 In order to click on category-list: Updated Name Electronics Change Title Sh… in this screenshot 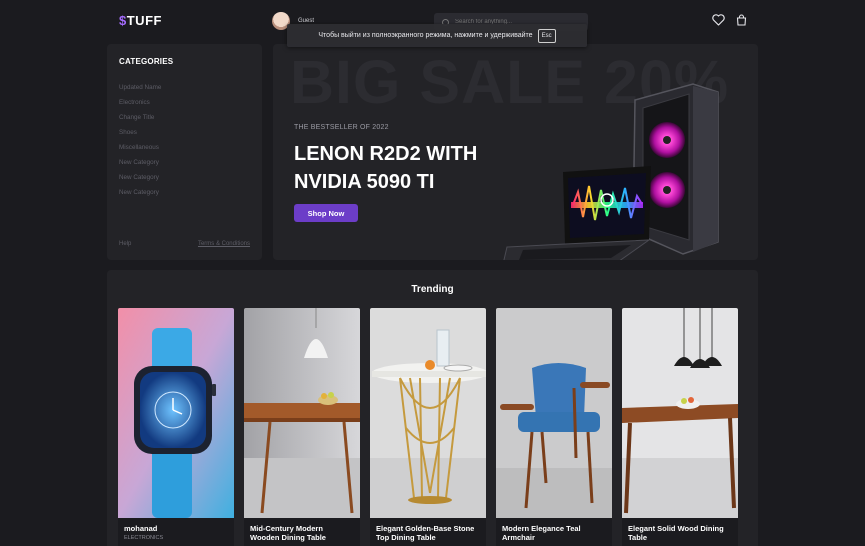, I will do `click(140, 143)`.